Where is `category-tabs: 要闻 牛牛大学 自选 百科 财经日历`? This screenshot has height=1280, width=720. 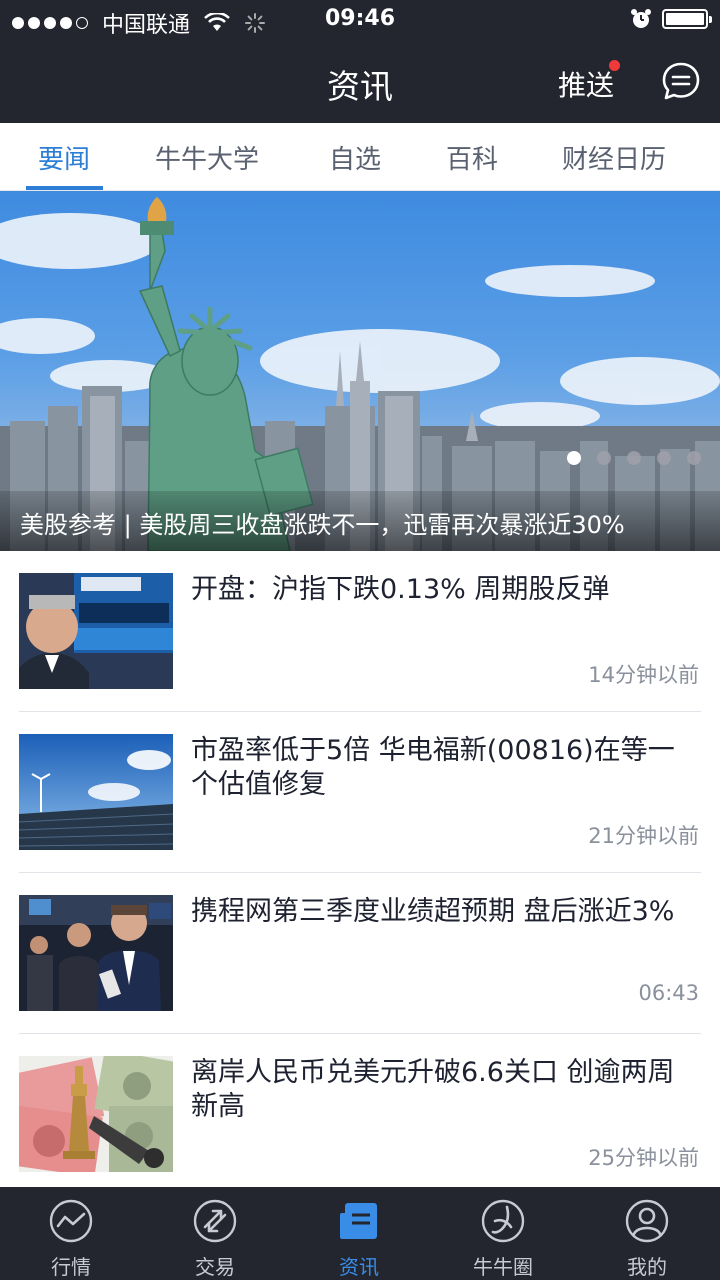
category-tabs: 要闻 牛牛大学 自选 百科 财经日历 is located at coordinates (360, 157).